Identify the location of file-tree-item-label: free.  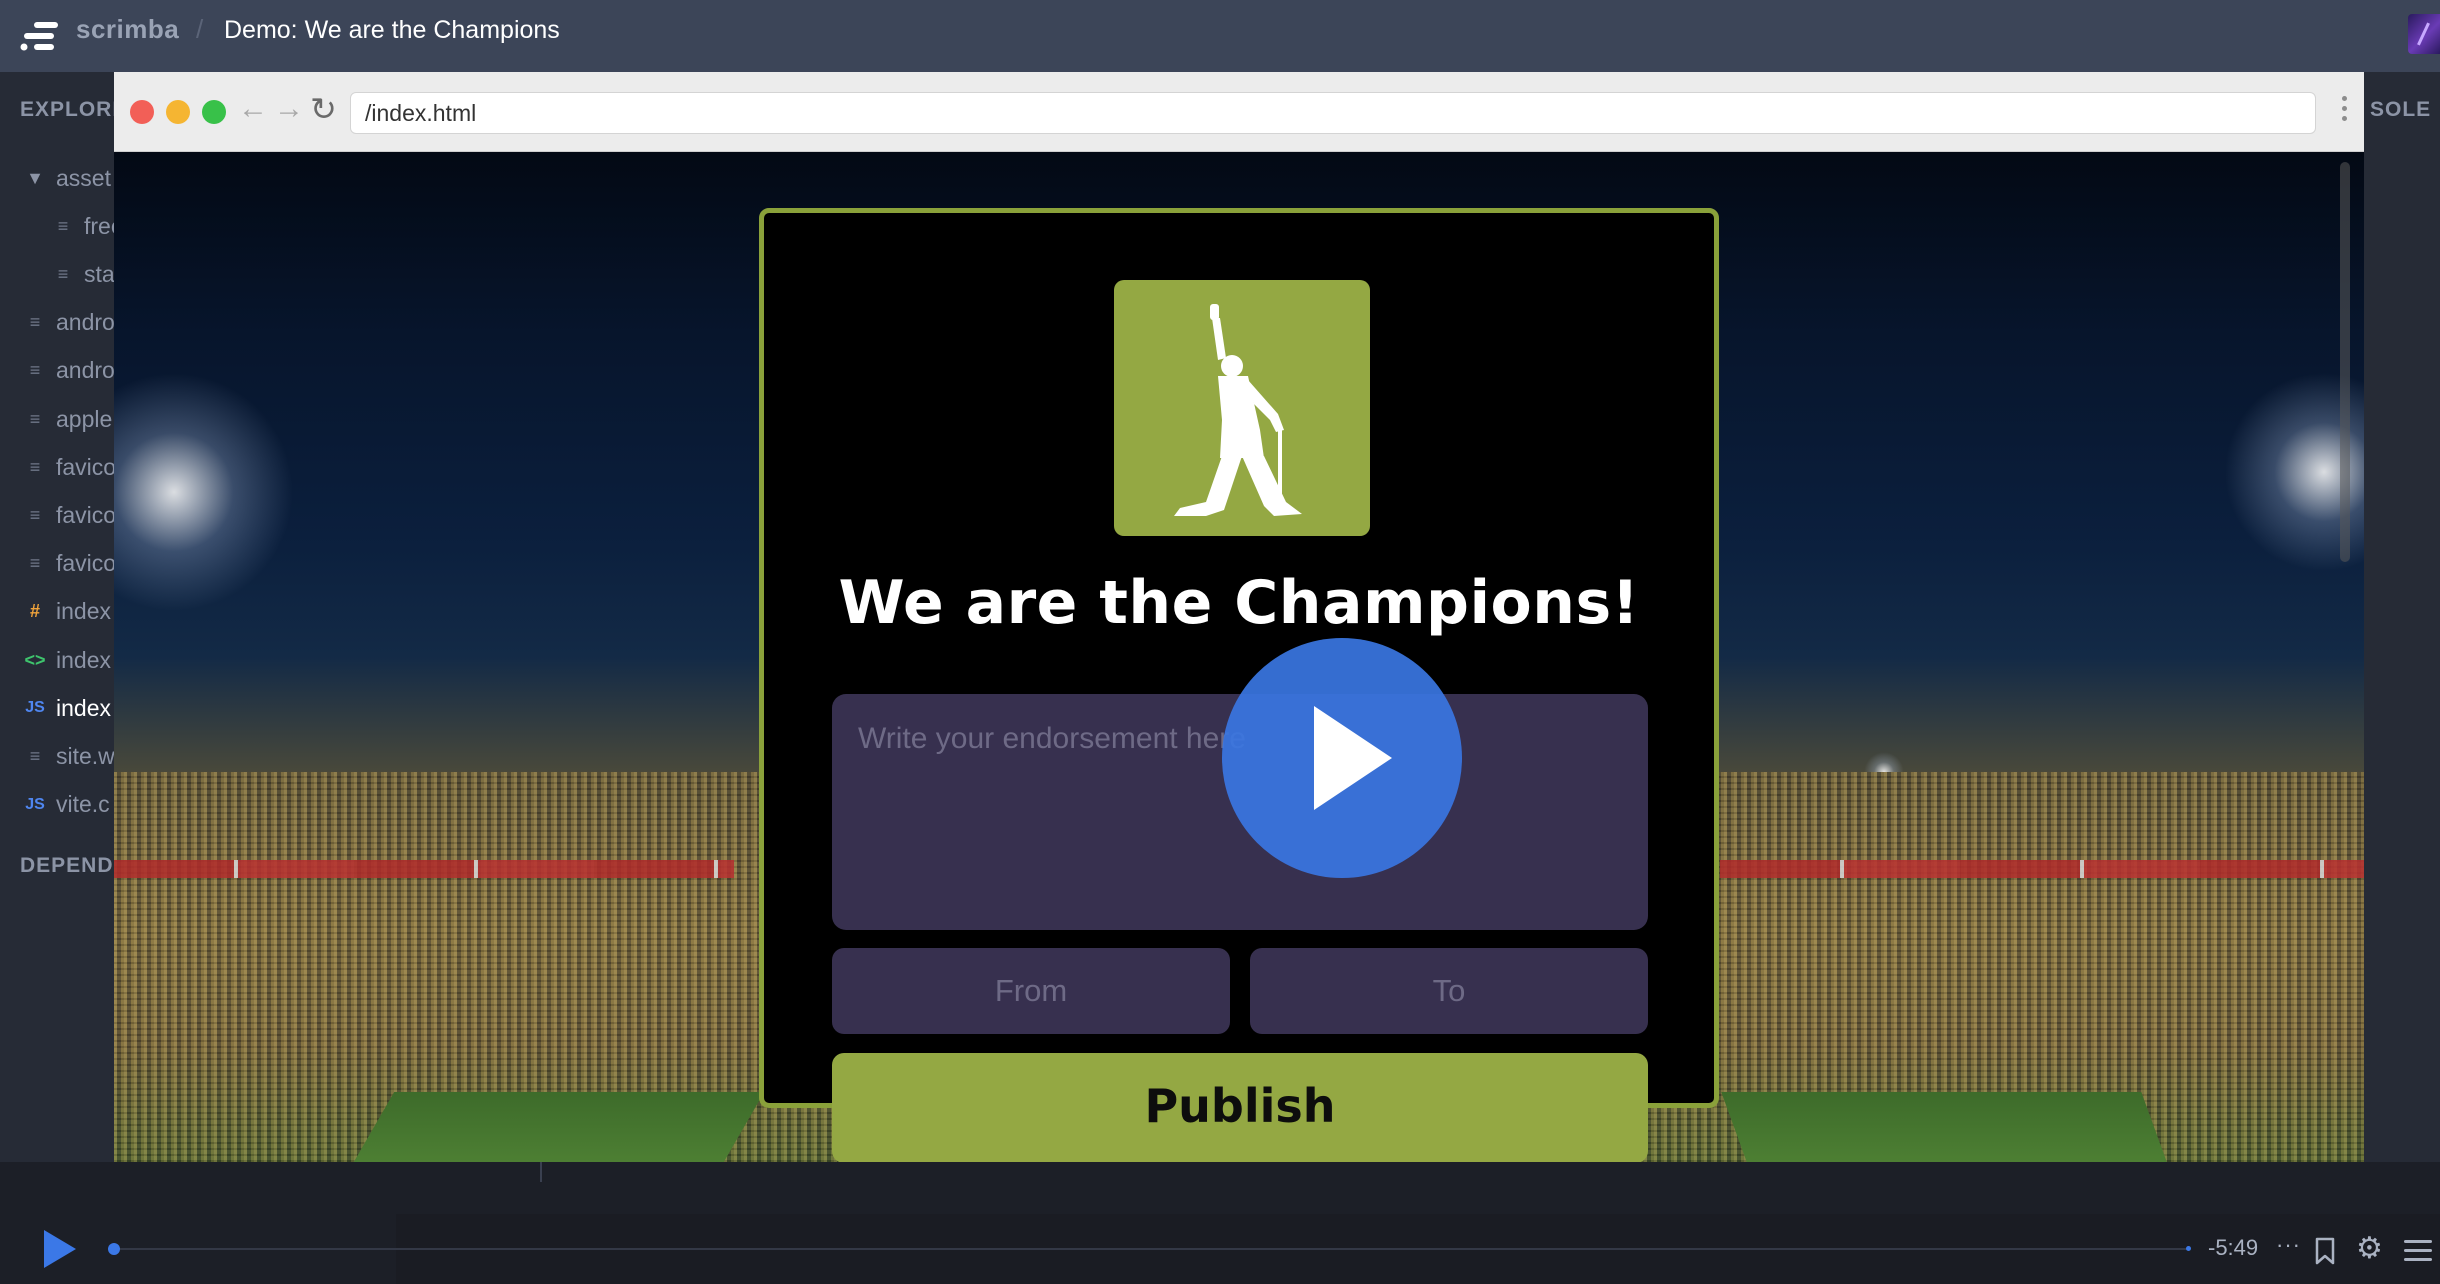
(99, 225).